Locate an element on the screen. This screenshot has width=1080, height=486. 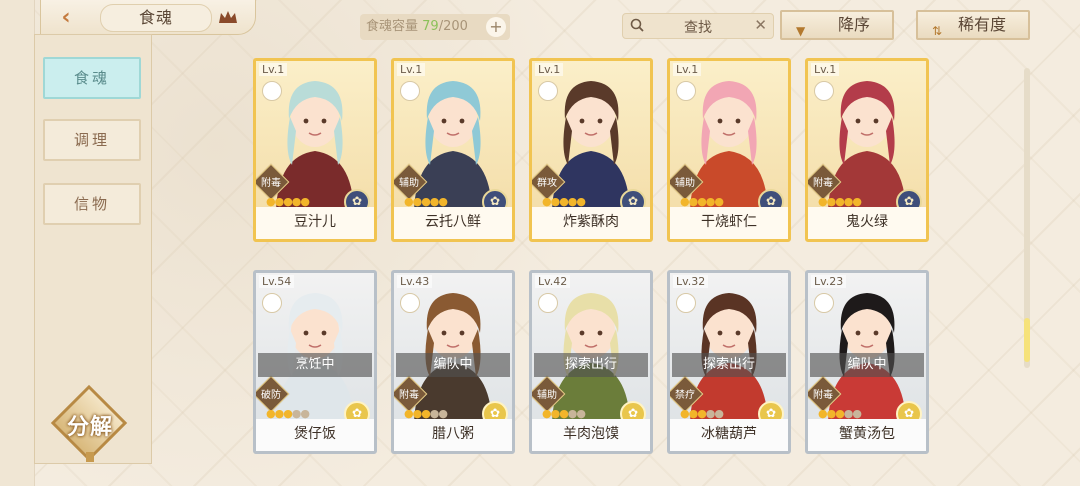
food-soul-name: 云托八鲜 is located at coordinates (453, 223).